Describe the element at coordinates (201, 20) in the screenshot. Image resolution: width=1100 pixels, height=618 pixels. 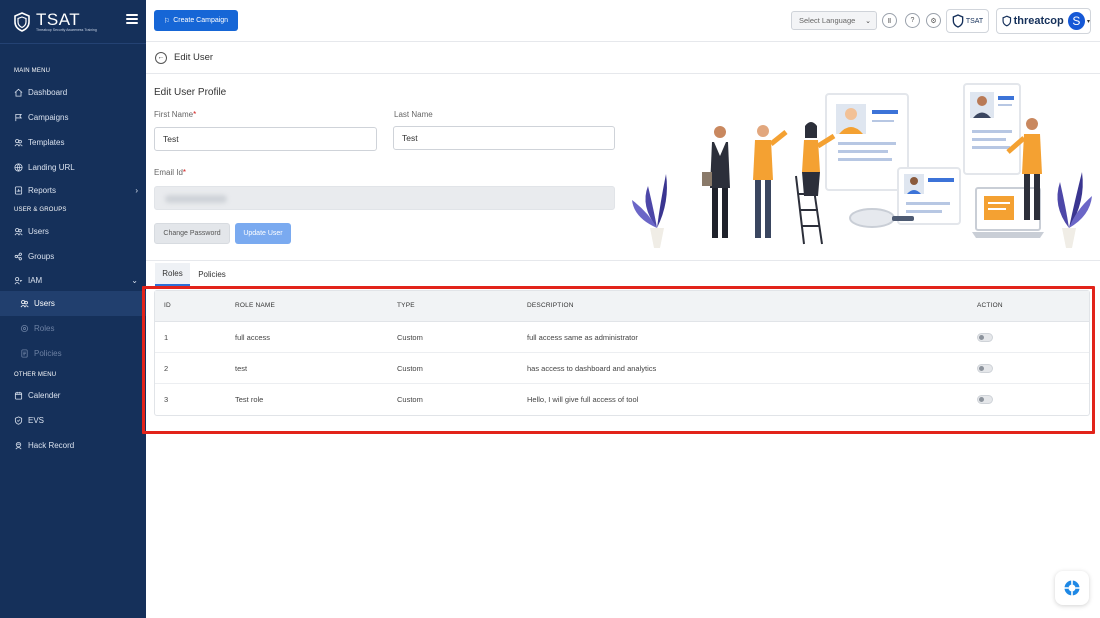
I see `create-campaign-label: Create Campaign` at that location.